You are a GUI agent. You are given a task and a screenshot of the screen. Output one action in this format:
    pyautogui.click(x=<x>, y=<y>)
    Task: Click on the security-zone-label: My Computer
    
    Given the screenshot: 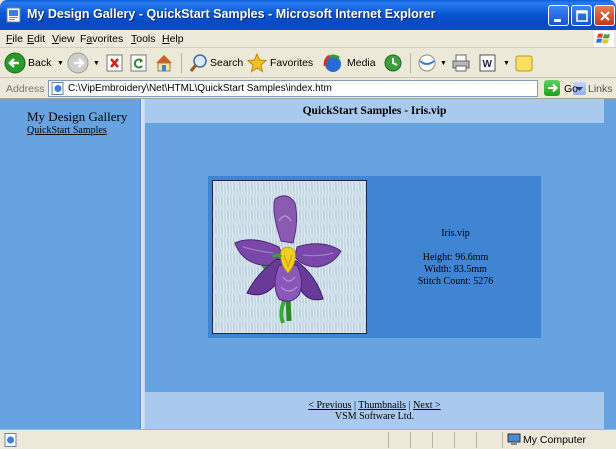 What is the action you would take?
    pyautogui.click(x=555, y=440)
    